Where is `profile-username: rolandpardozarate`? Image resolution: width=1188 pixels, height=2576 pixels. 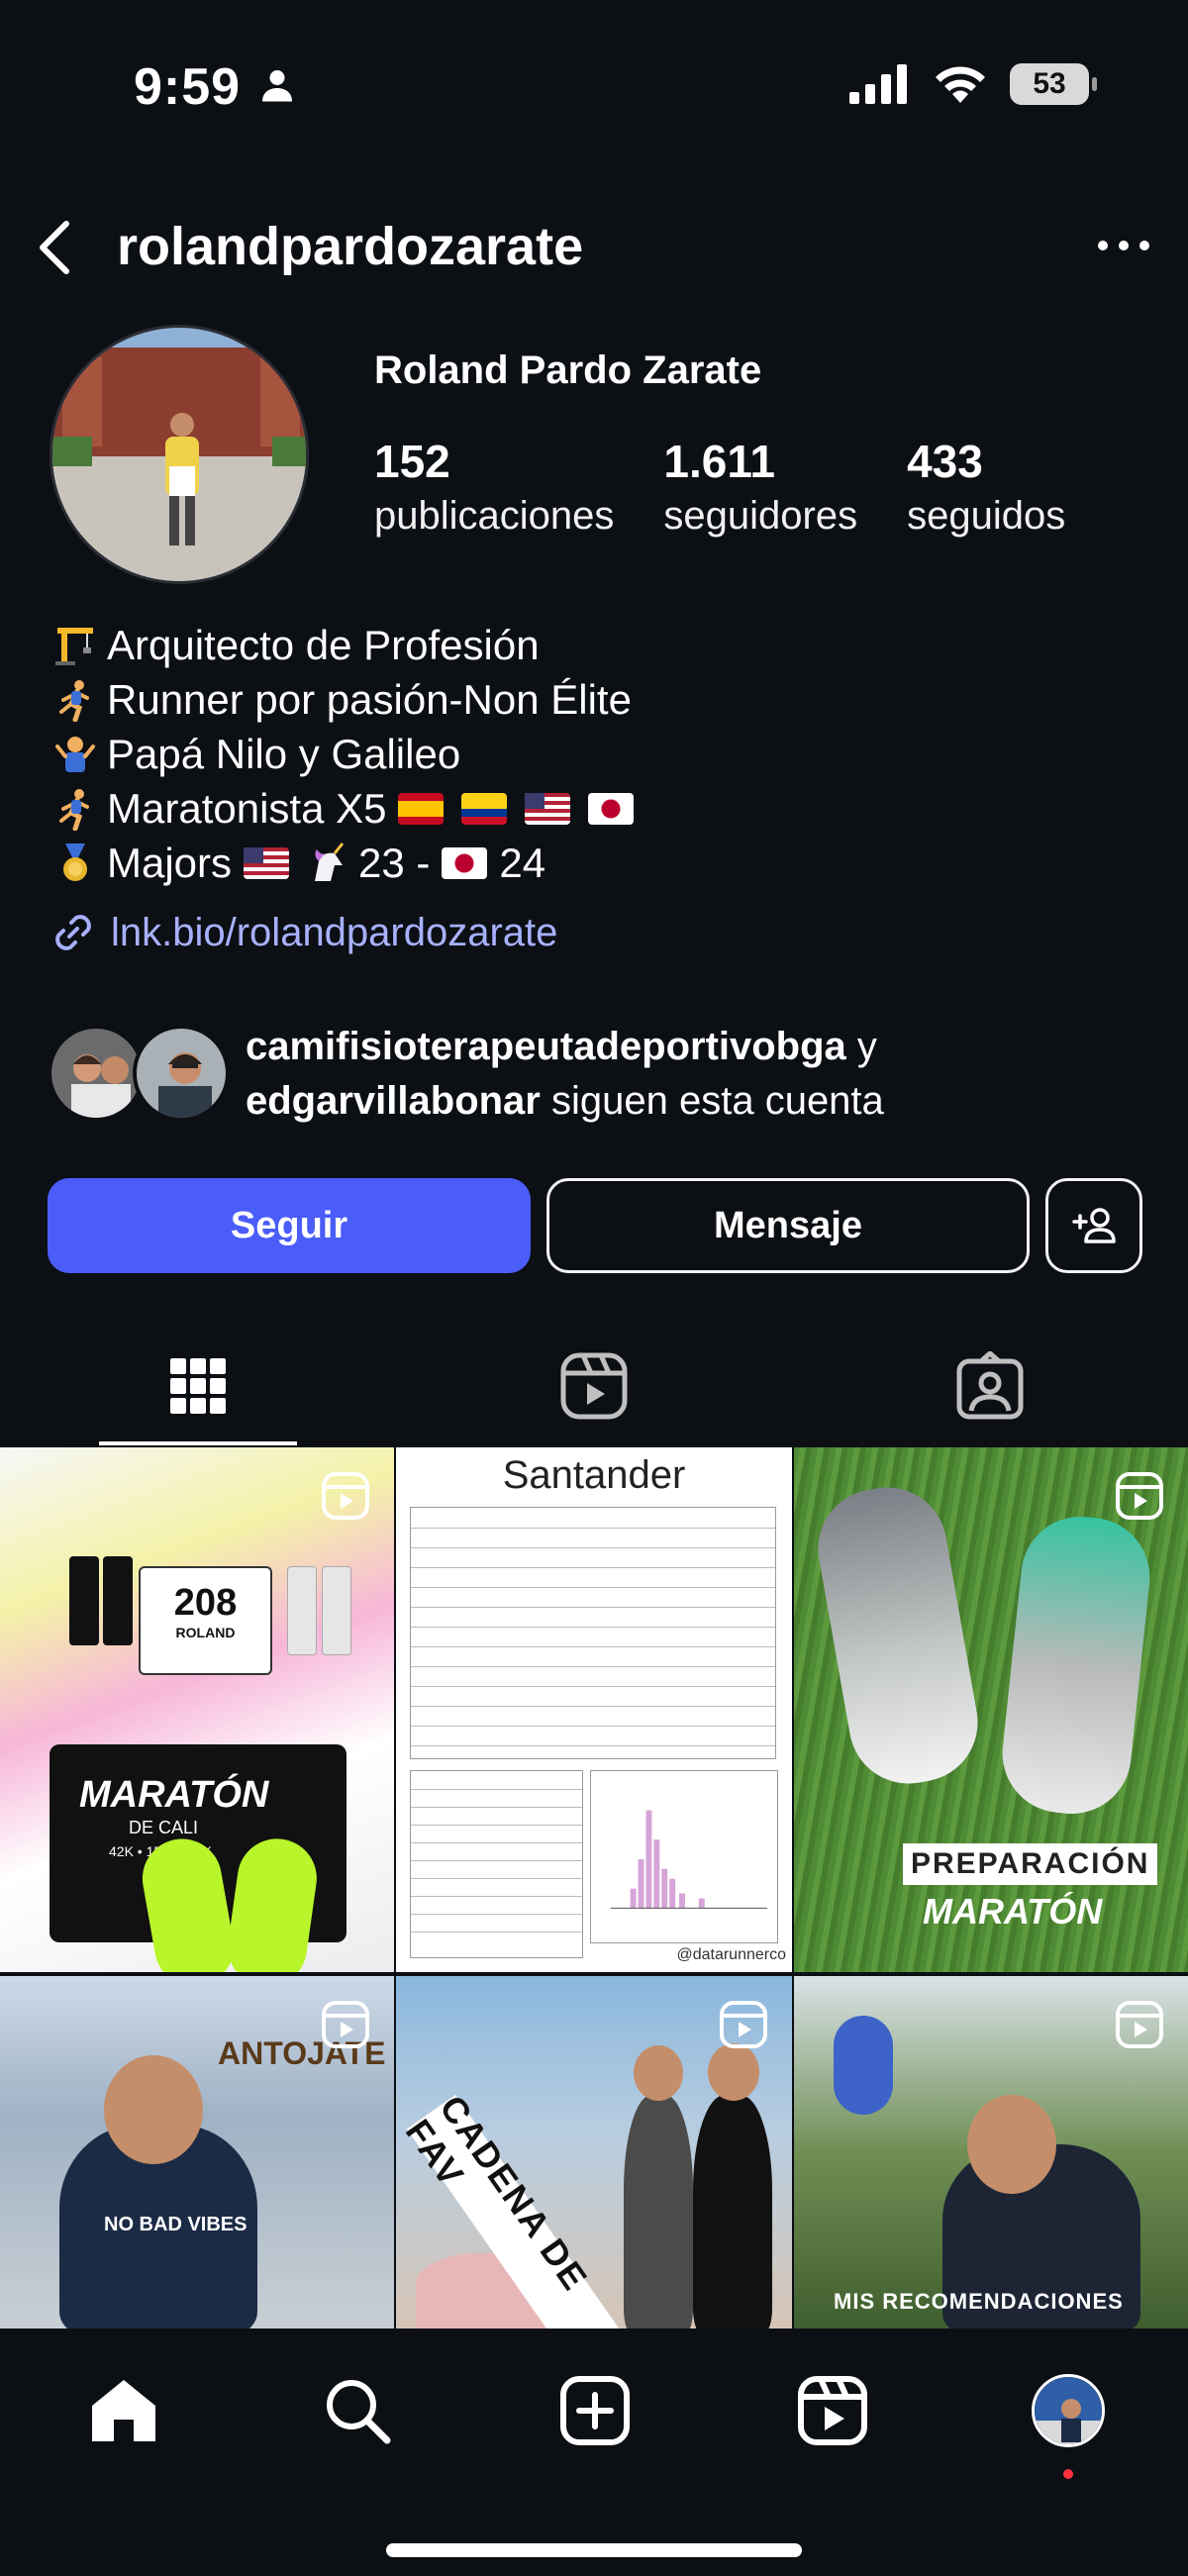
profile-username: rolandpardozarate is located at coordinates (350, 247).